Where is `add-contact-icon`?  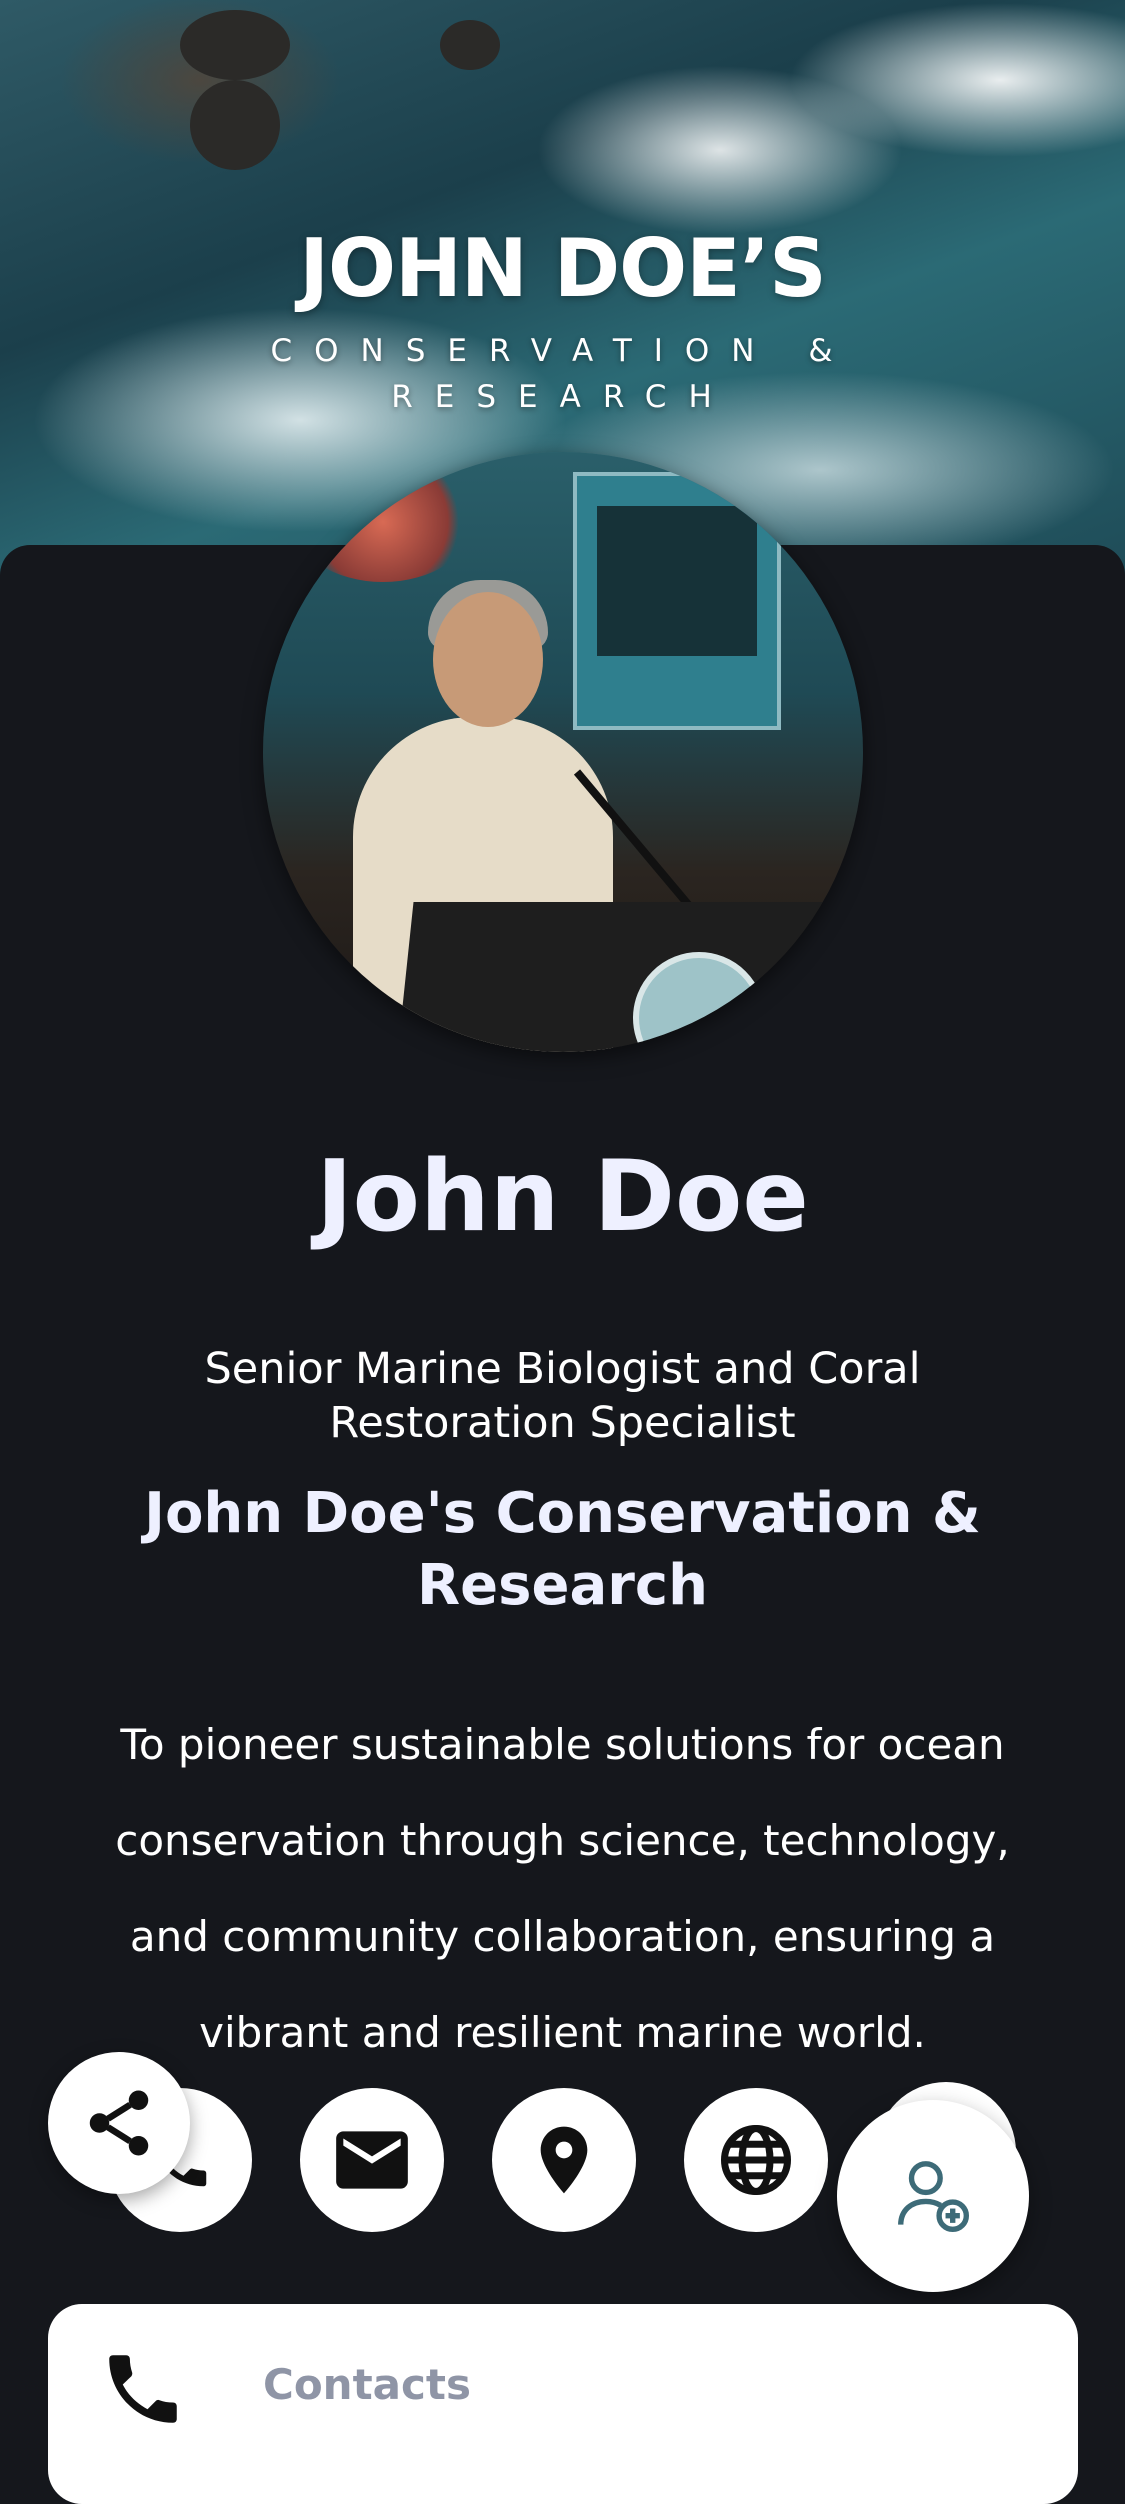
add-contact-icon is located at coordinates (934, 2197).